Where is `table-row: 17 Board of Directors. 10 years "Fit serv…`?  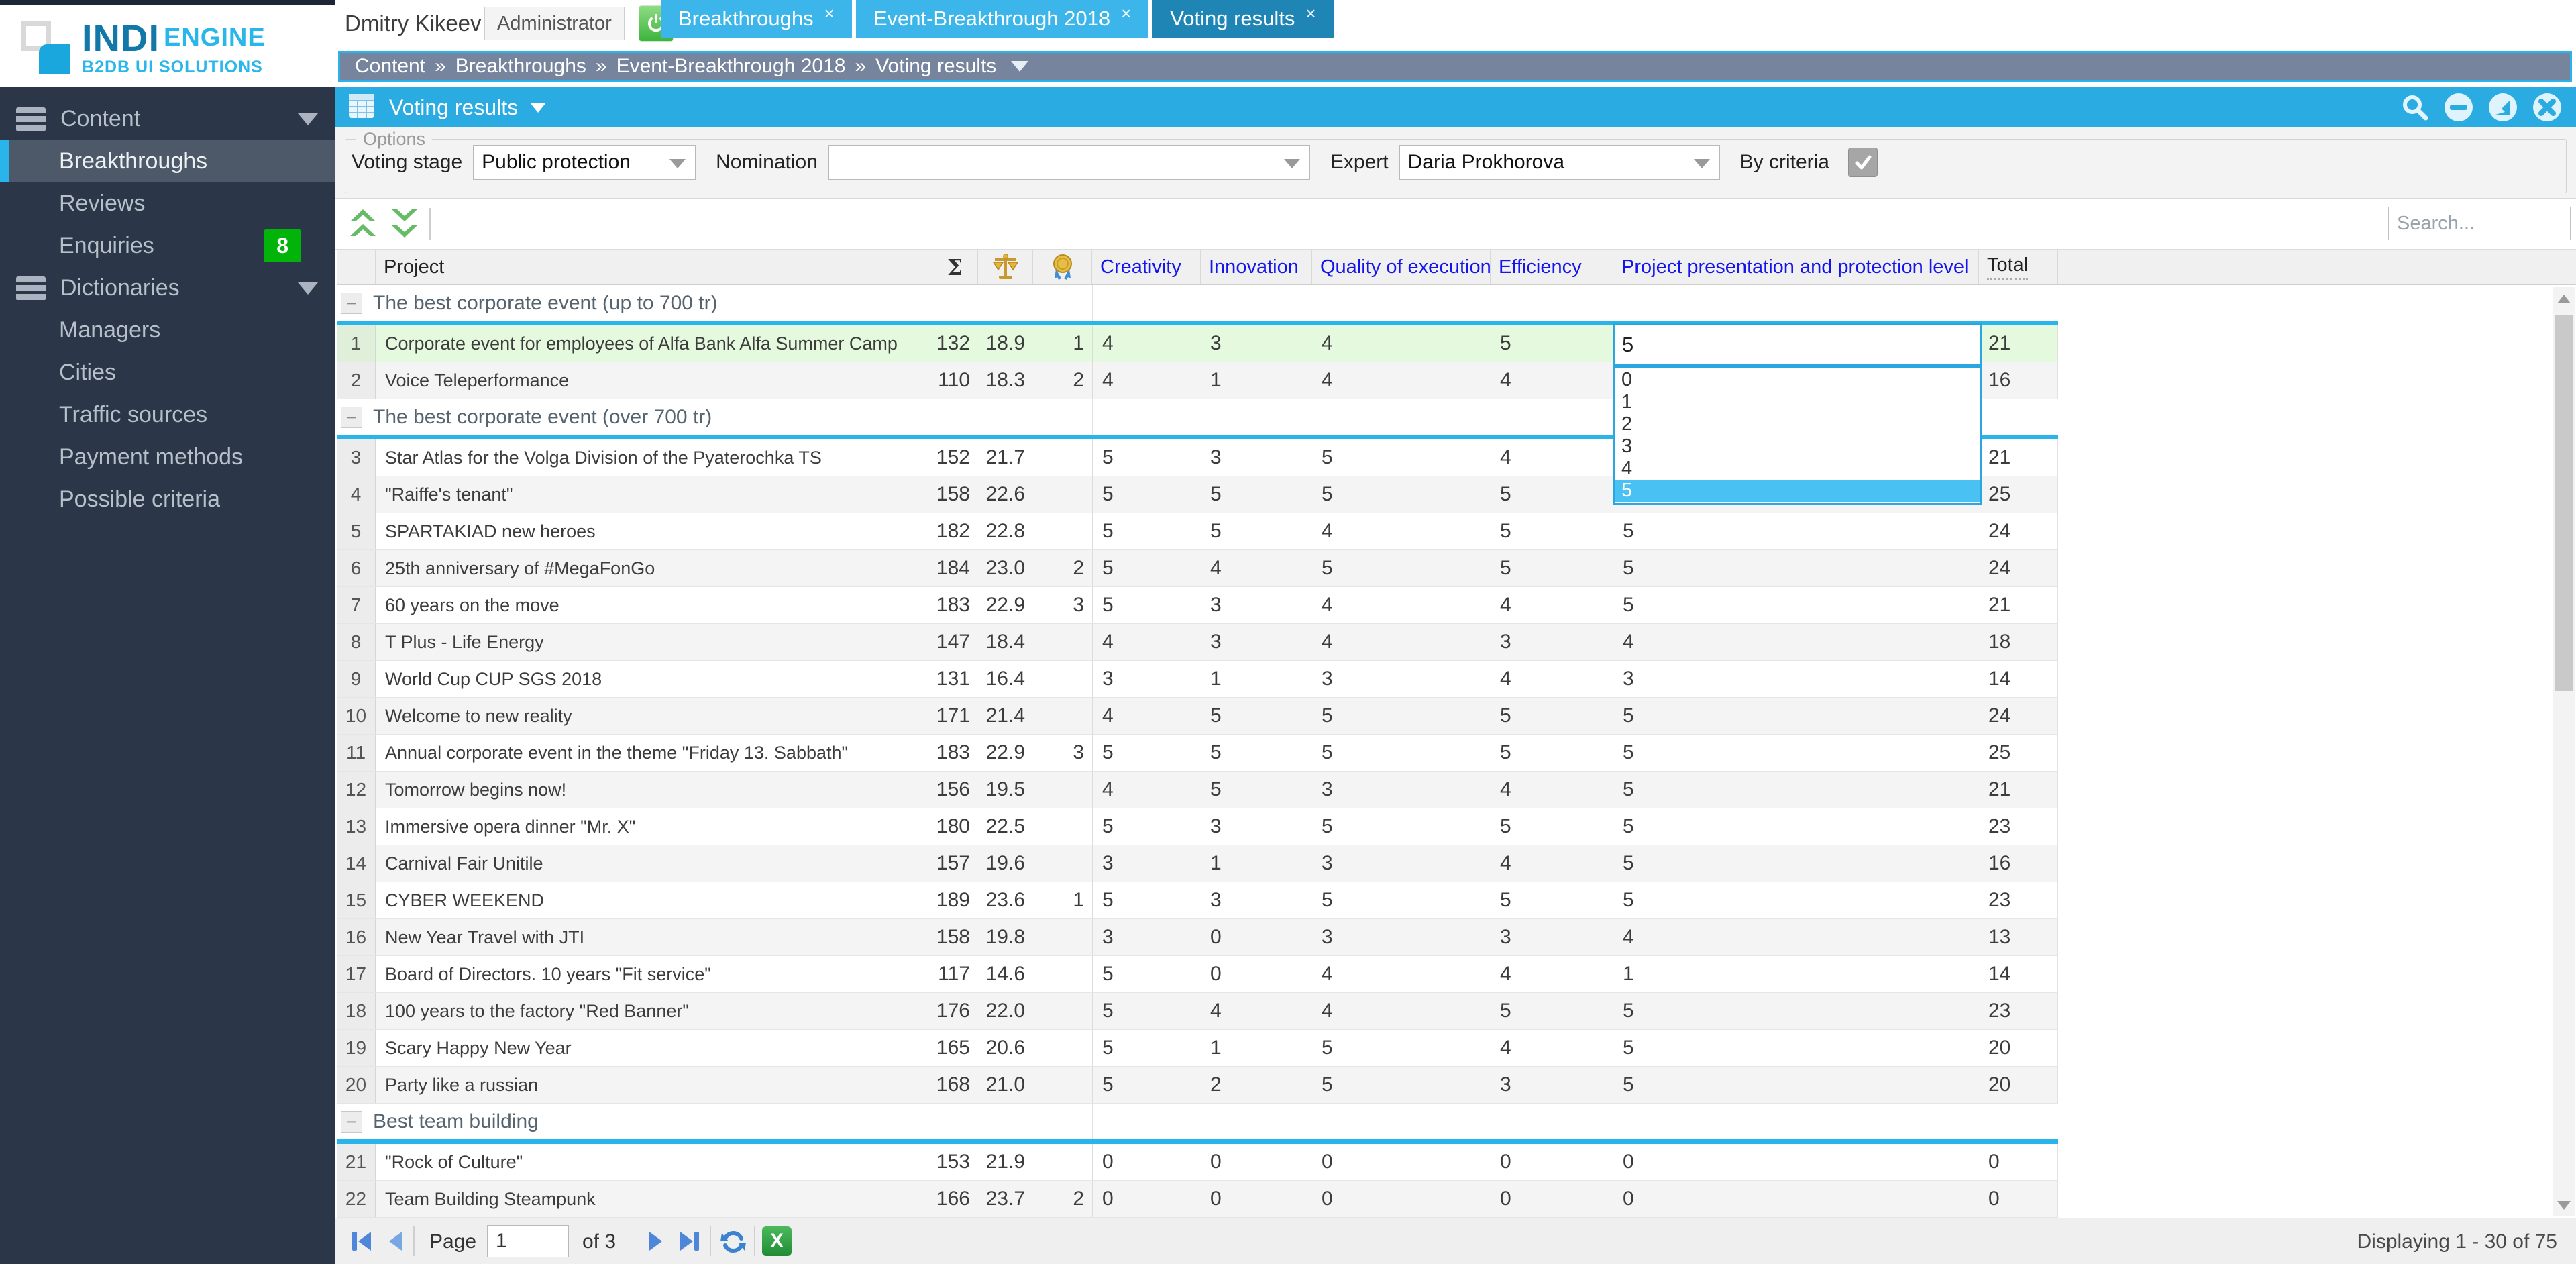 table-row: 17 Board of Directors. 10 years "Fit serv… is located at coordinates (1197, 974).